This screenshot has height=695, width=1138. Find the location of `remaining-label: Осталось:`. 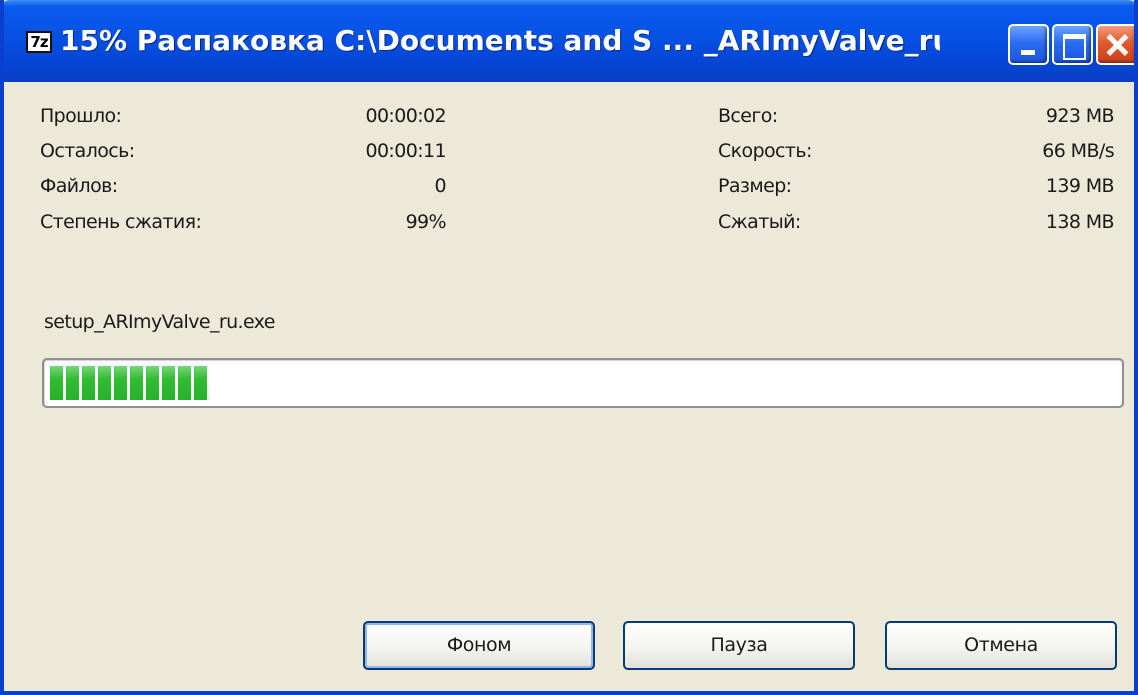

remaining-label: Осталось: is located at coordinates (87, 151).